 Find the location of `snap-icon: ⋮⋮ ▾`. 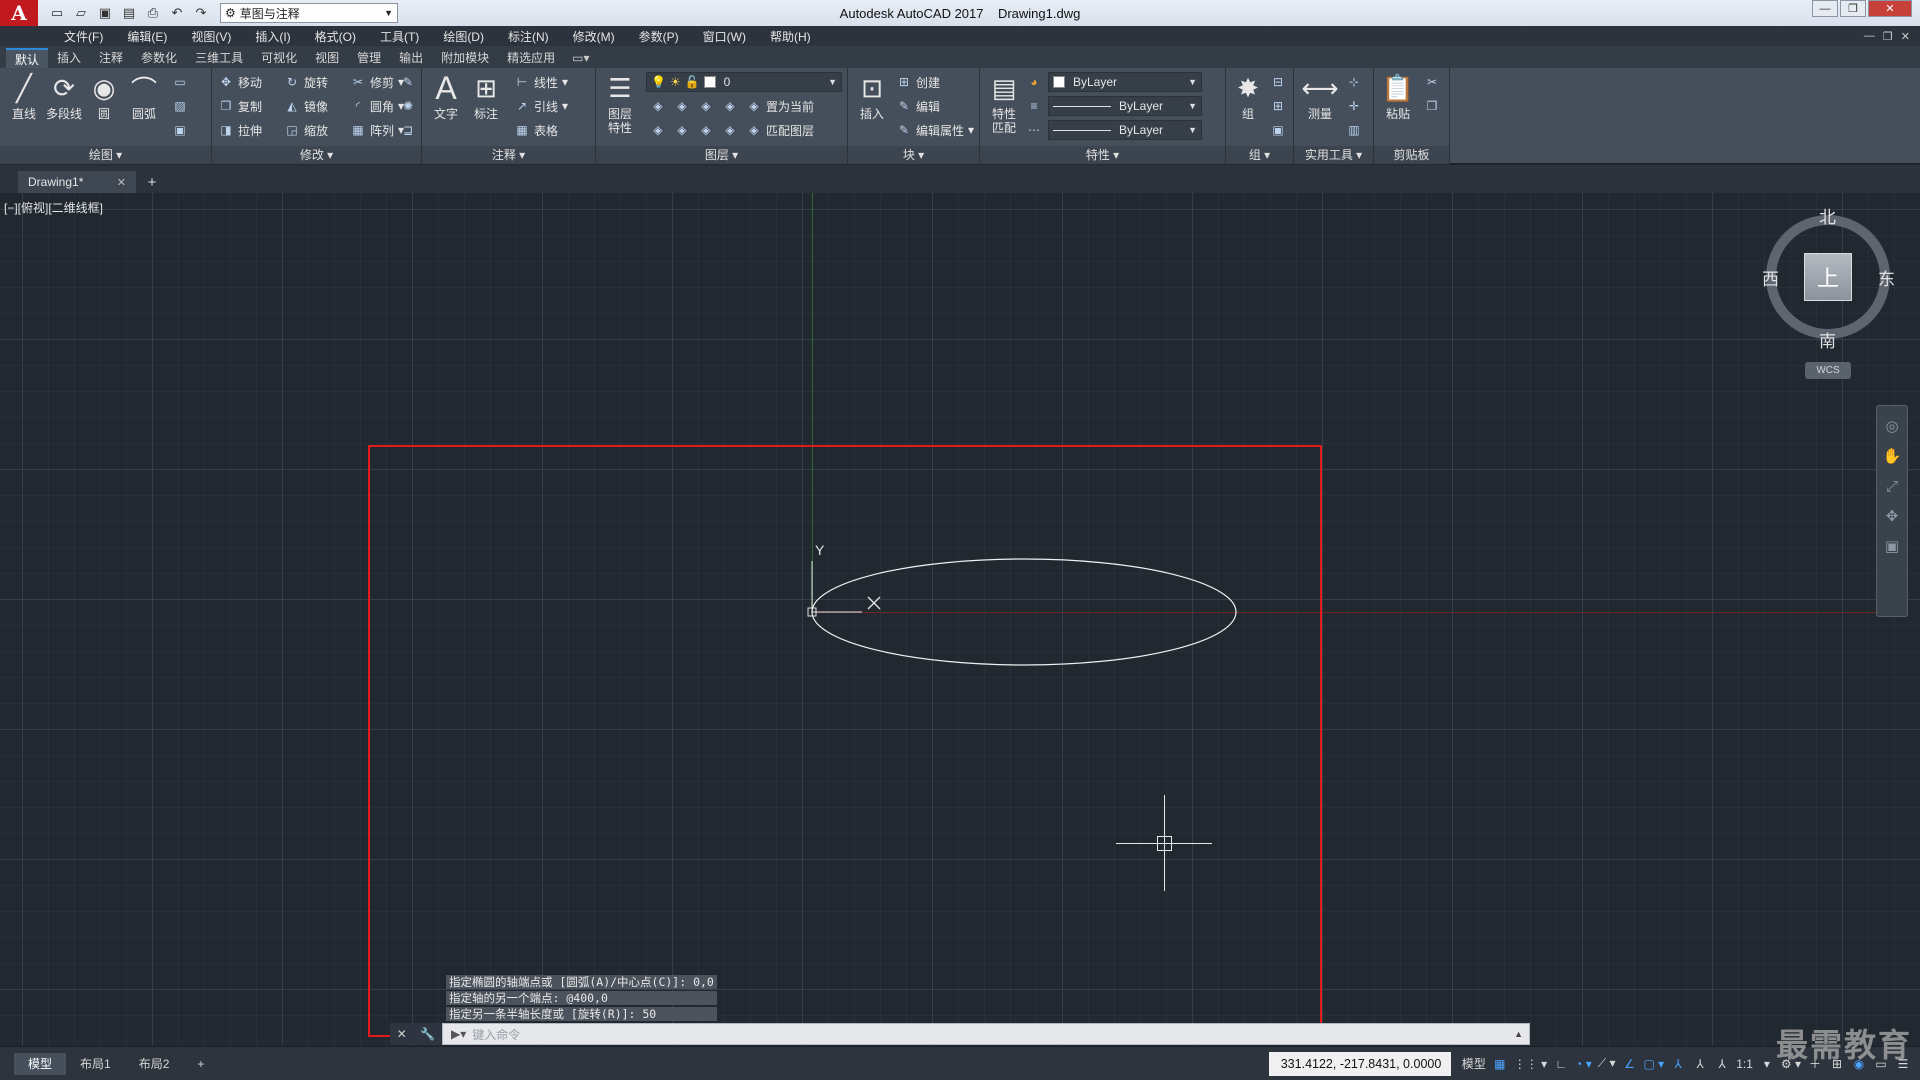

snap-icon: ⋮⋮ ▾ is located at coordinates (1530, 1064).